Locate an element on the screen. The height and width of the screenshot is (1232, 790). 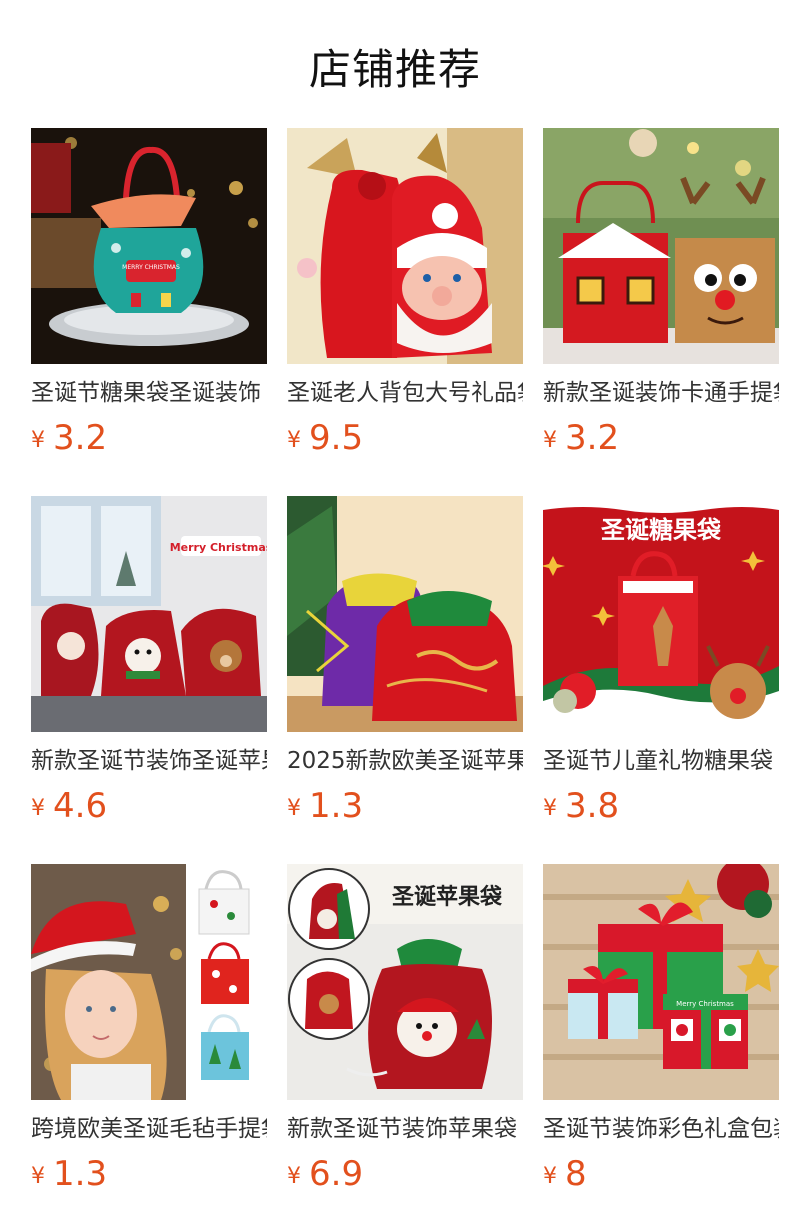
product-card: 圣诞老人背包大号礼品袋 ¥9.5 is located at coordinates (405, 312).